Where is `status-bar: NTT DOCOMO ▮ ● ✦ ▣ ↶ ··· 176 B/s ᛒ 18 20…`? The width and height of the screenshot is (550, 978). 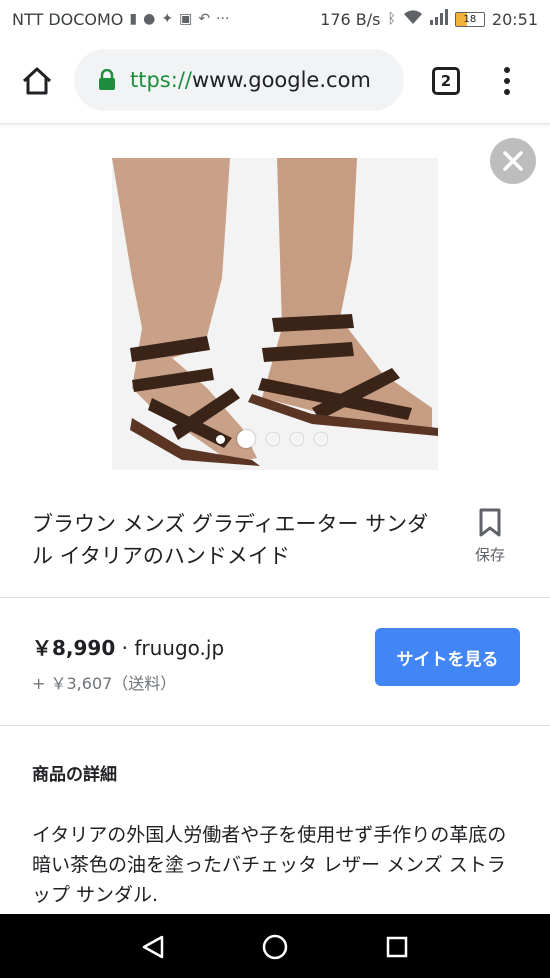 status-bar: NTT DOCOMO ▮ ● ✦ ▣ ↶ ··· 176 B/s ᛒ 18 20… is located at coordinates (275, 19).